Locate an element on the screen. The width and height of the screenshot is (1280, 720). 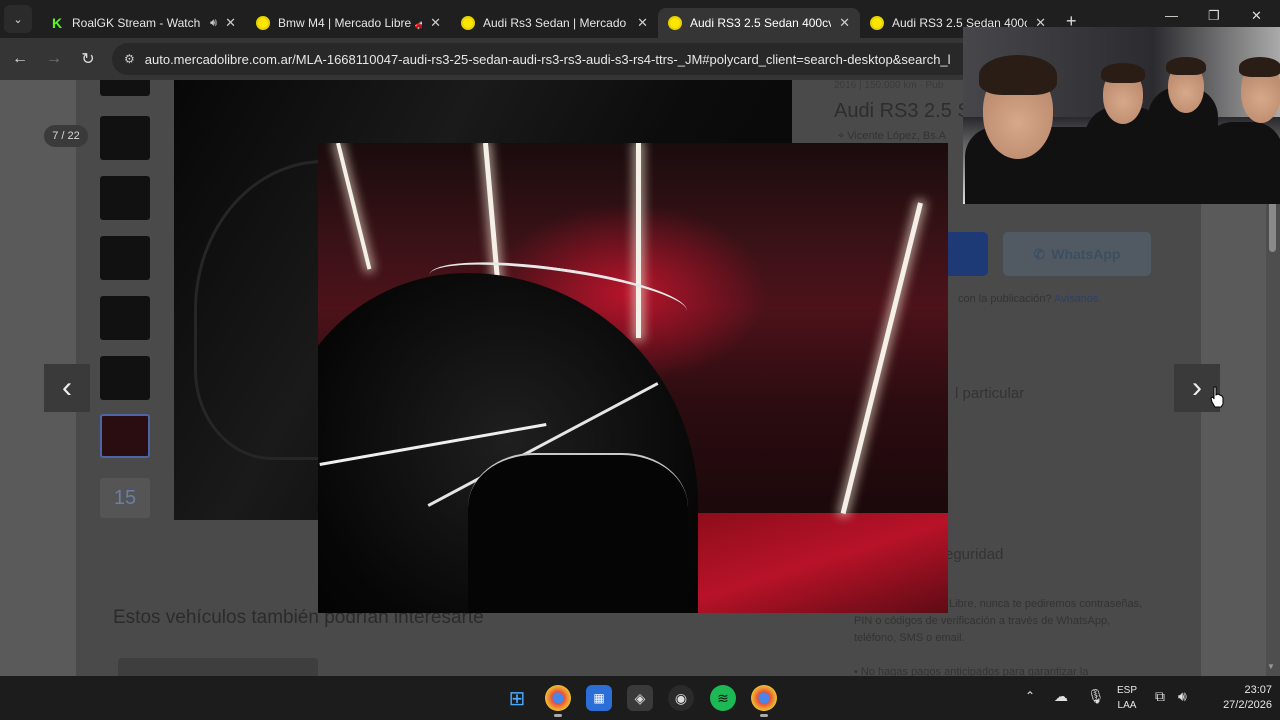
tab-audi-rs3-sedan: Audi Rs3 Sedan | Mercado L ✕ is located at coordinates (554, 23).